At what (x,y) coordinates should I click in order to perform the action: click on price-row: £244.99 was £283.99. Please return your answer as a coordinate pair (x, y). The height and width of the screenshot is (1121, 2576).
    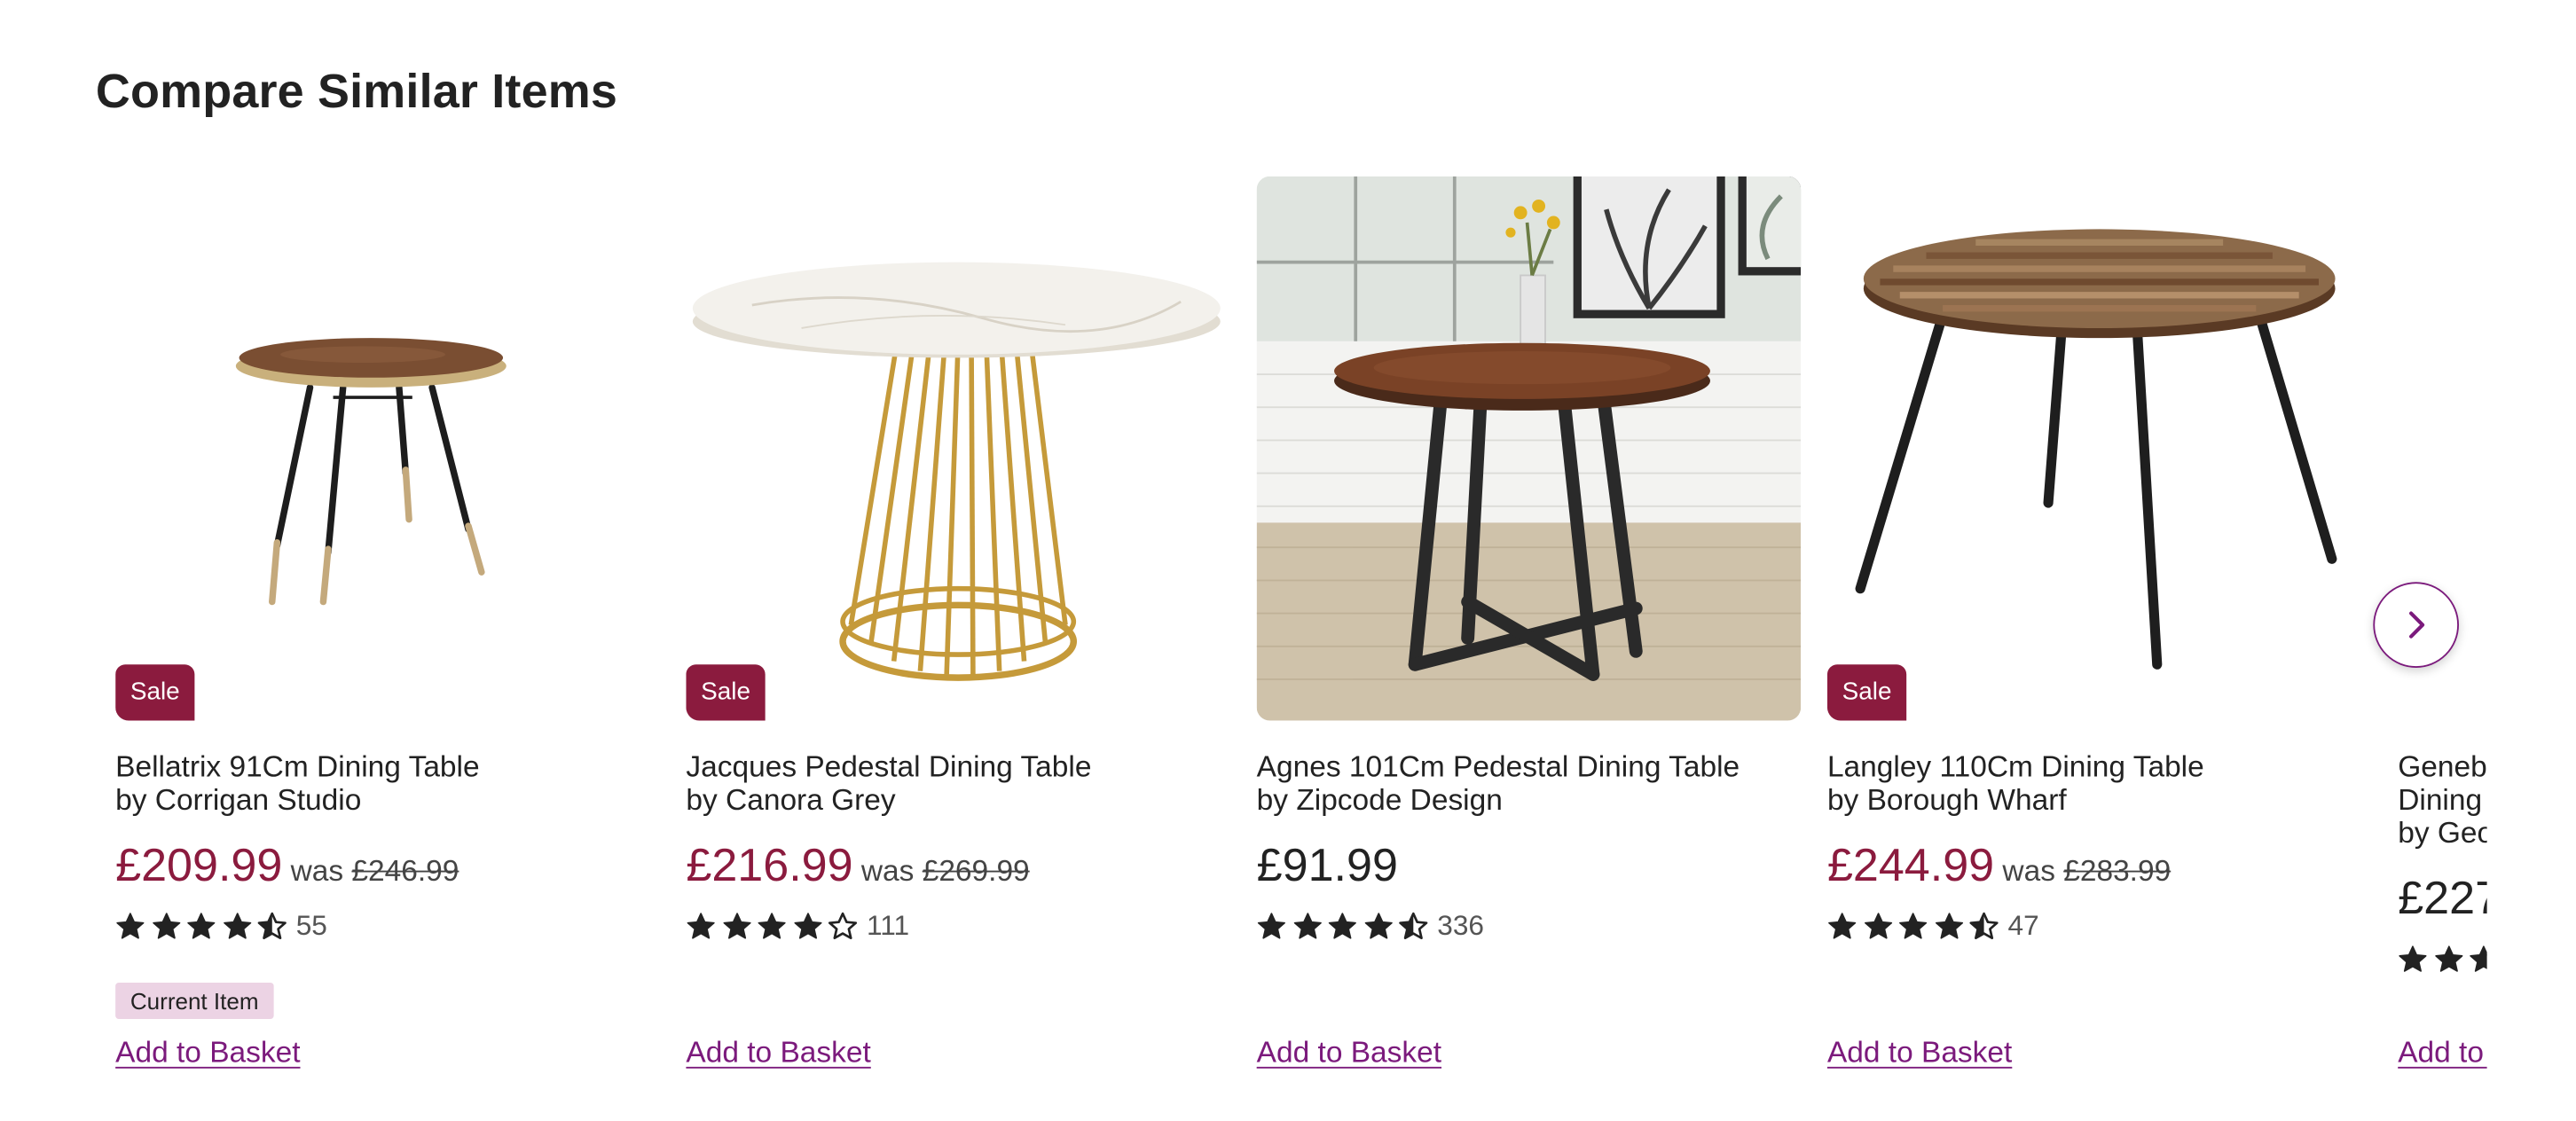
    Looking at the image, I should click on (2099, 868).